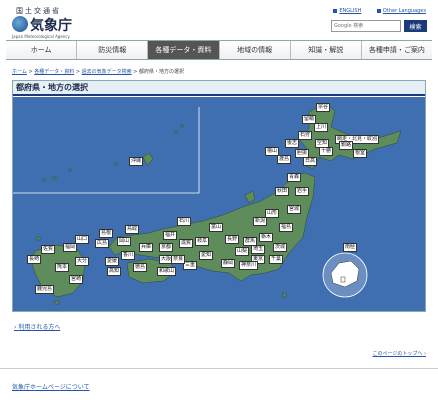 Image resolution: width=438 pixels, height=400 pixels. What do you see at coordinates (326, 151) in the screenshot?
I see `pref-tokachi: 十勝` at bounding box center [326, 151].